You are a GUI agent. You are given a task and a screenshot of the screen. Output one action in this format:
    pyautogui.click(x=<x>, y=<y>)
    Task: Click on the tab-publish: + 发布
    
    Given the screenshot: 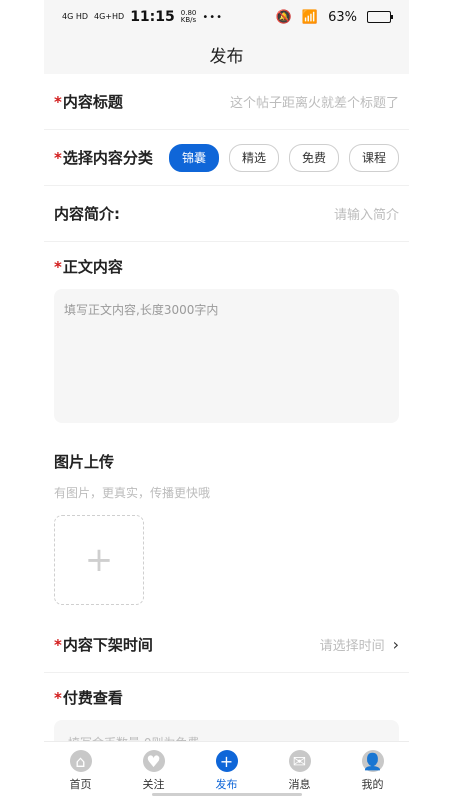 What is the action you would take?
    pyautogui.click(x=227, y=771)
    